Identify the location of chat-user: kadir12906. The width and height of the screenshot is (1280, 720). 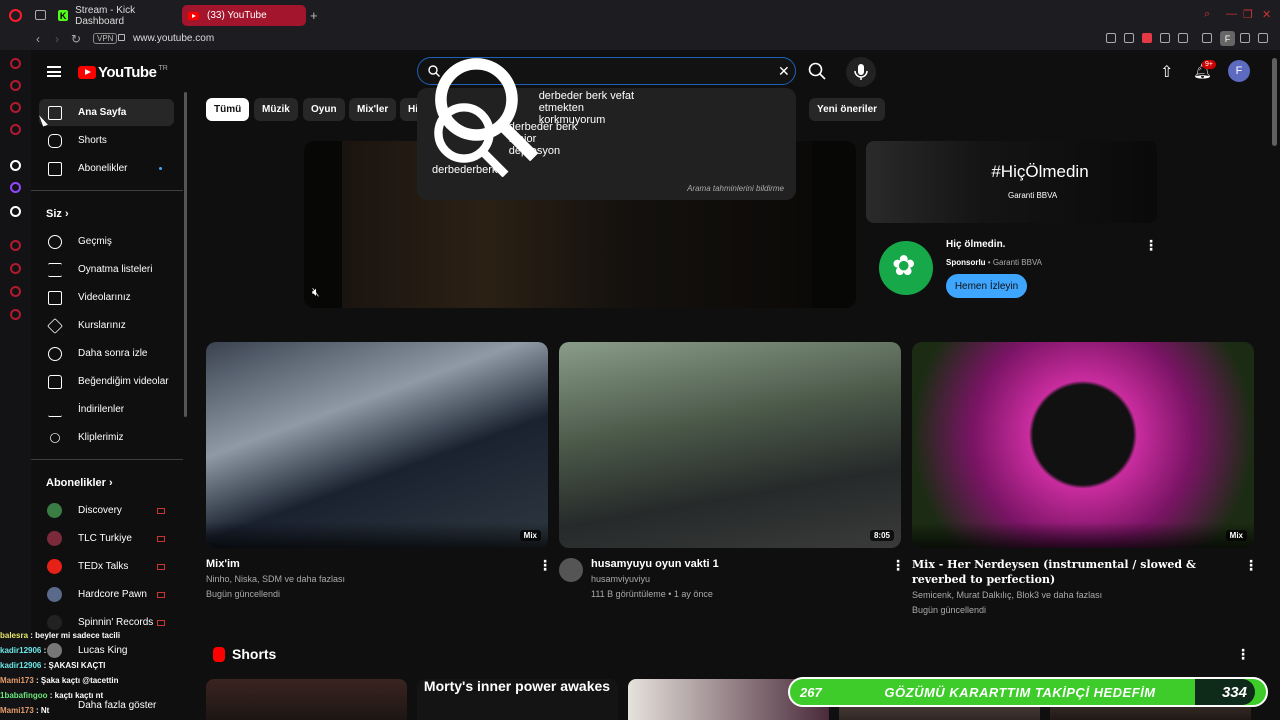
(21, 665).